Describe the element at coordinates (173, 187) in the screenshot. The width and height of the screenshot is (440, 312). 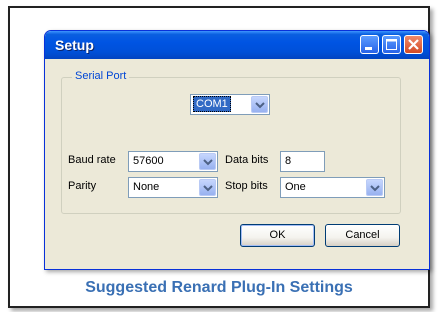
I see `parity-select: None` at that location.